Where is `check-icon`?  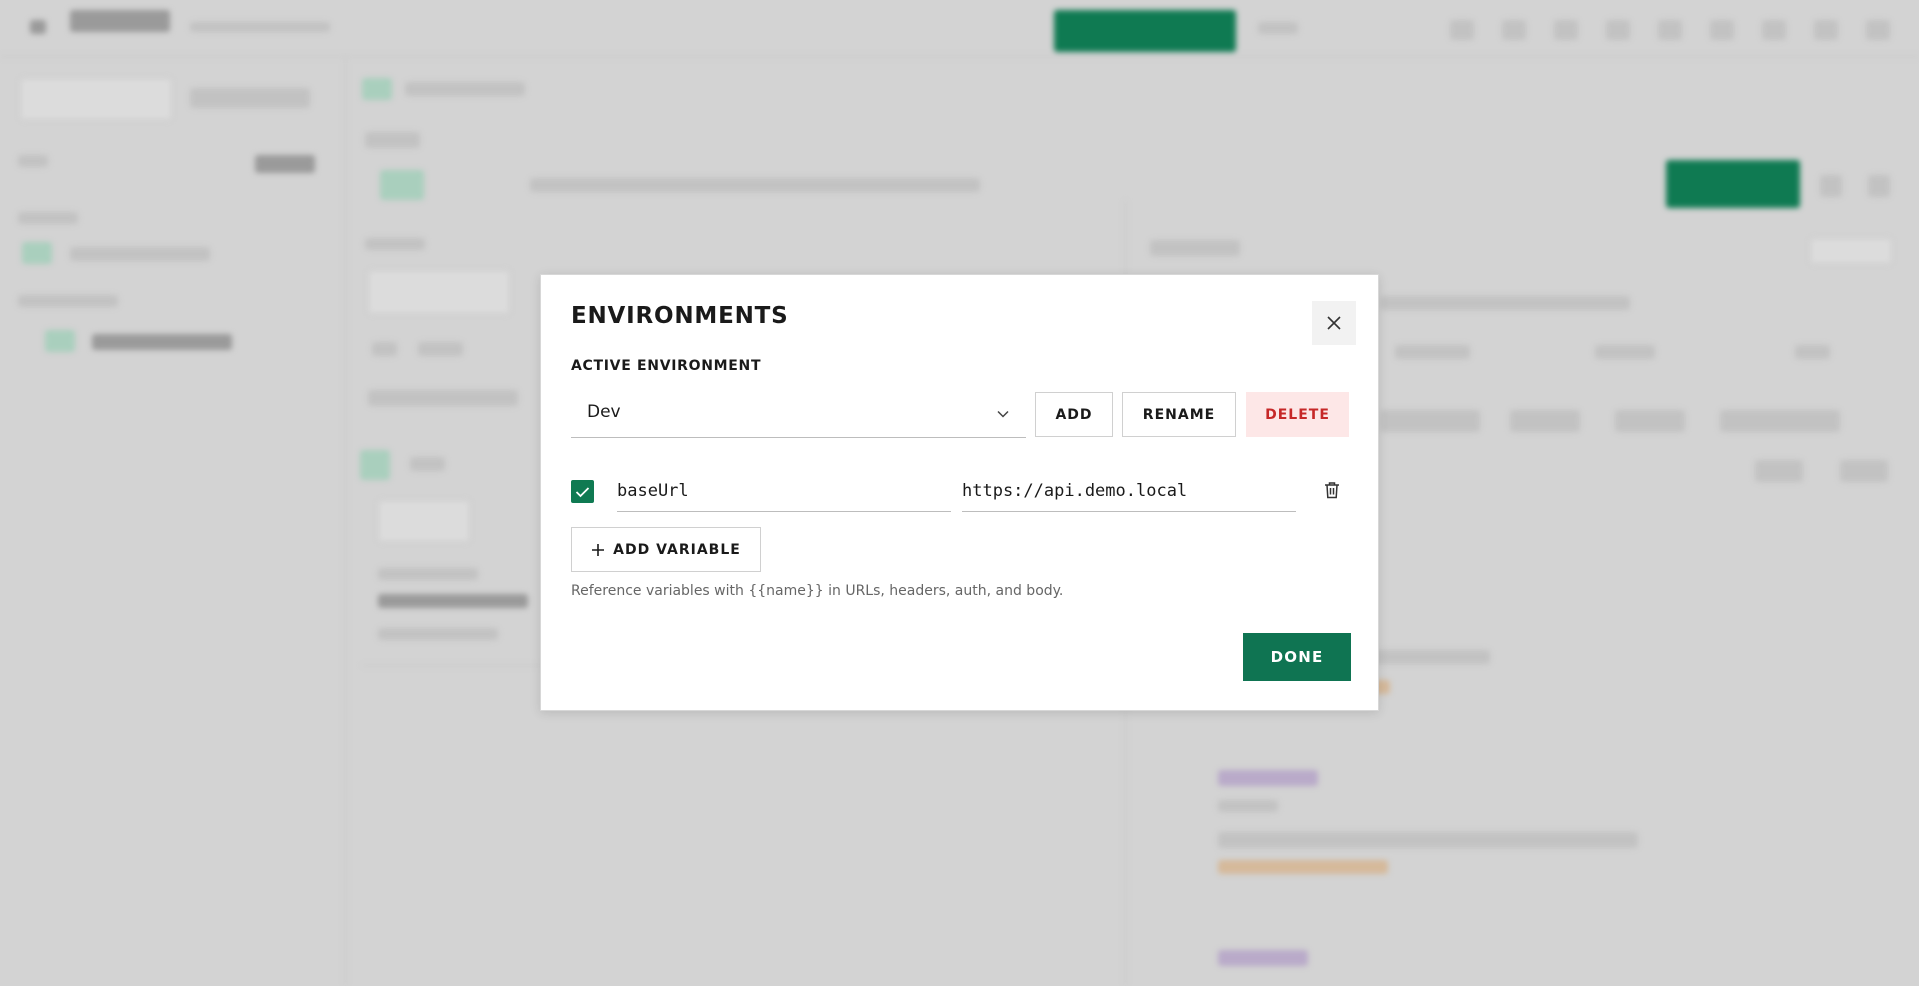
check-icon is located at coordinates (582, 491).